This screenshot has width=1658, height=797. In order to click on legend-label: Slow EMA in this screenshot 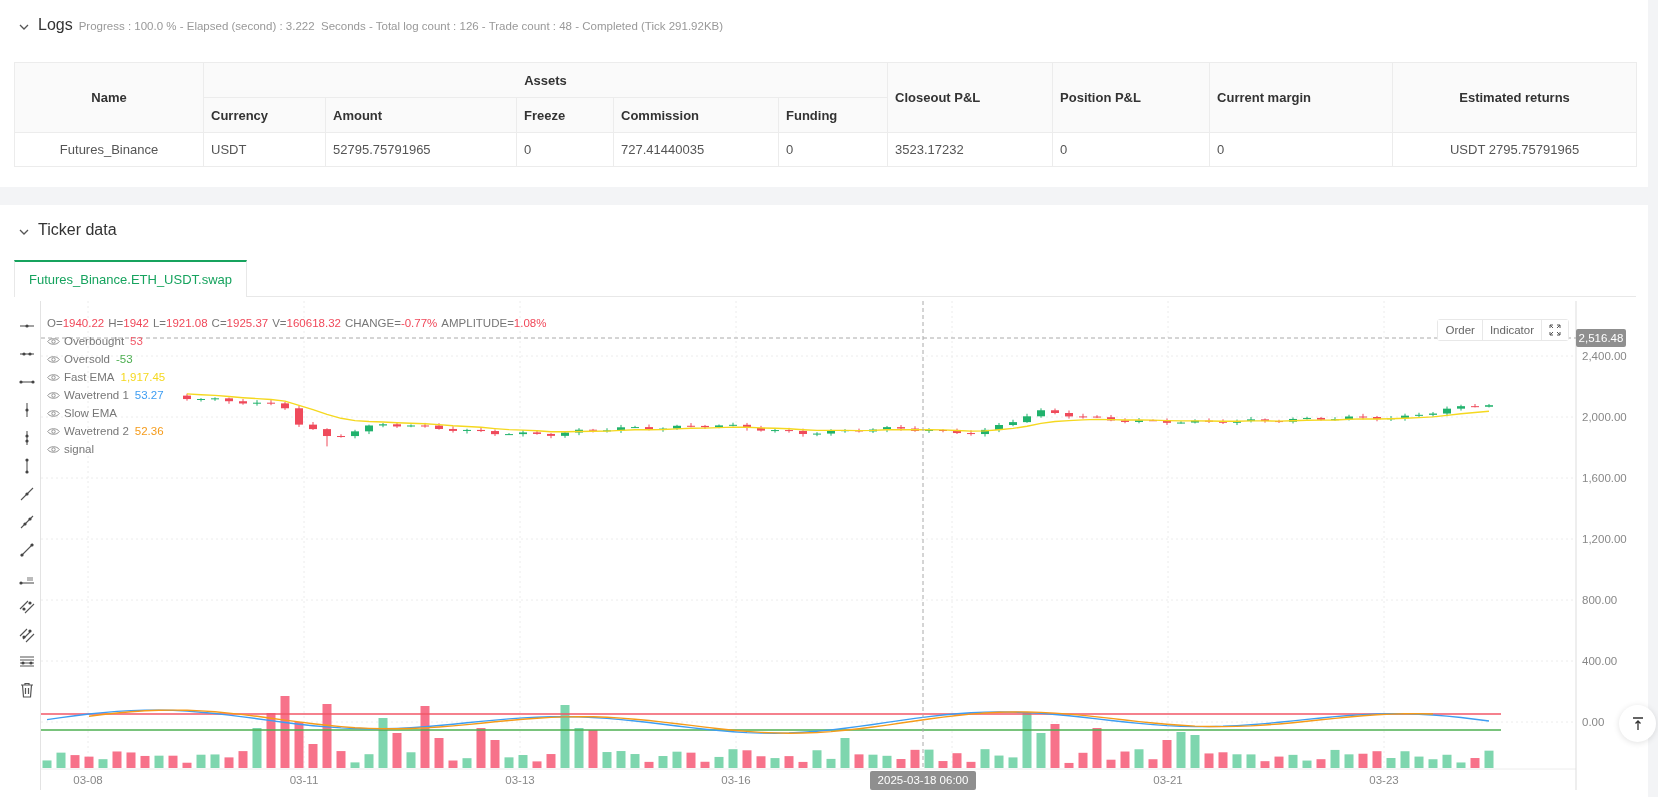, I will do `click(91, 413)`.